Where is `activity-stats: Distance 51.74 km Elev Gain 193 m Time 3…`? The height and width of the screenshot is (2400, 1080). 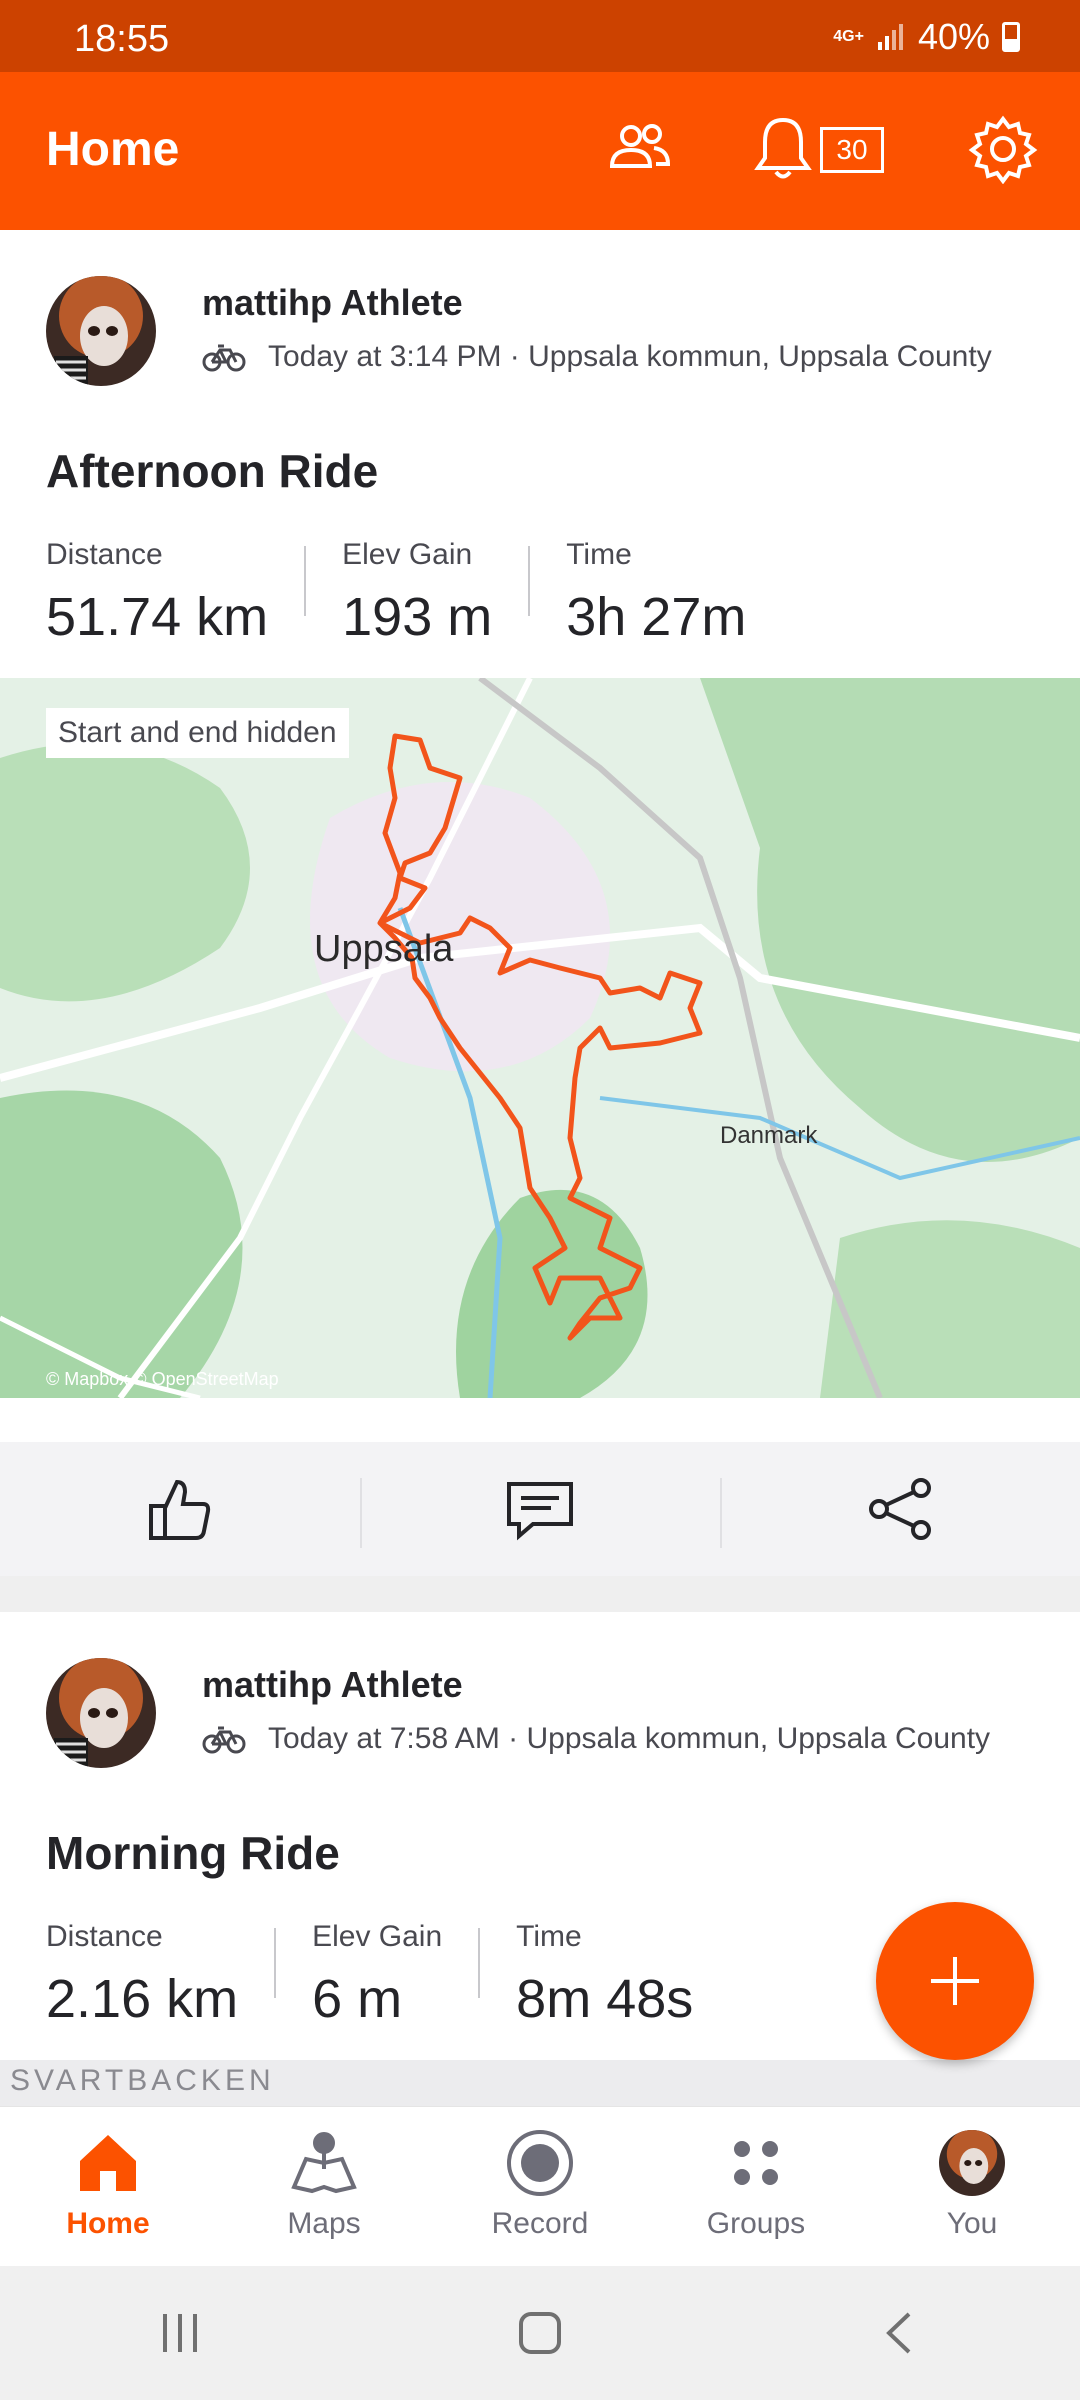 activity-stats: Distance 51.74 km Elev Gain 193 m Time 3… is located at coordinates (432, 592).